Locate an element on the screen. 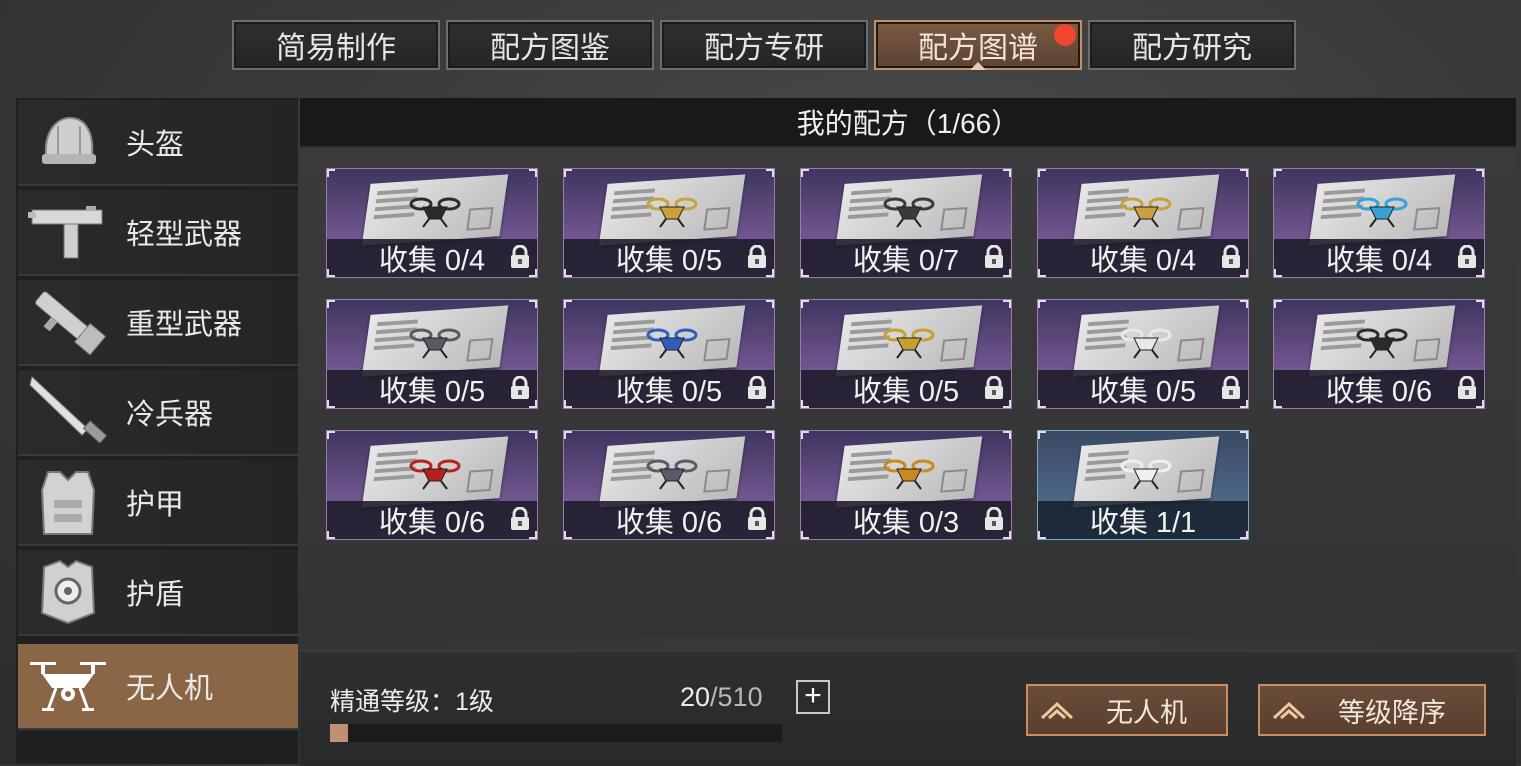 The width and height of the screenshot is (1521, 766). collect-progress-label: 收集 0/5 is located at coordinates (669, 392).